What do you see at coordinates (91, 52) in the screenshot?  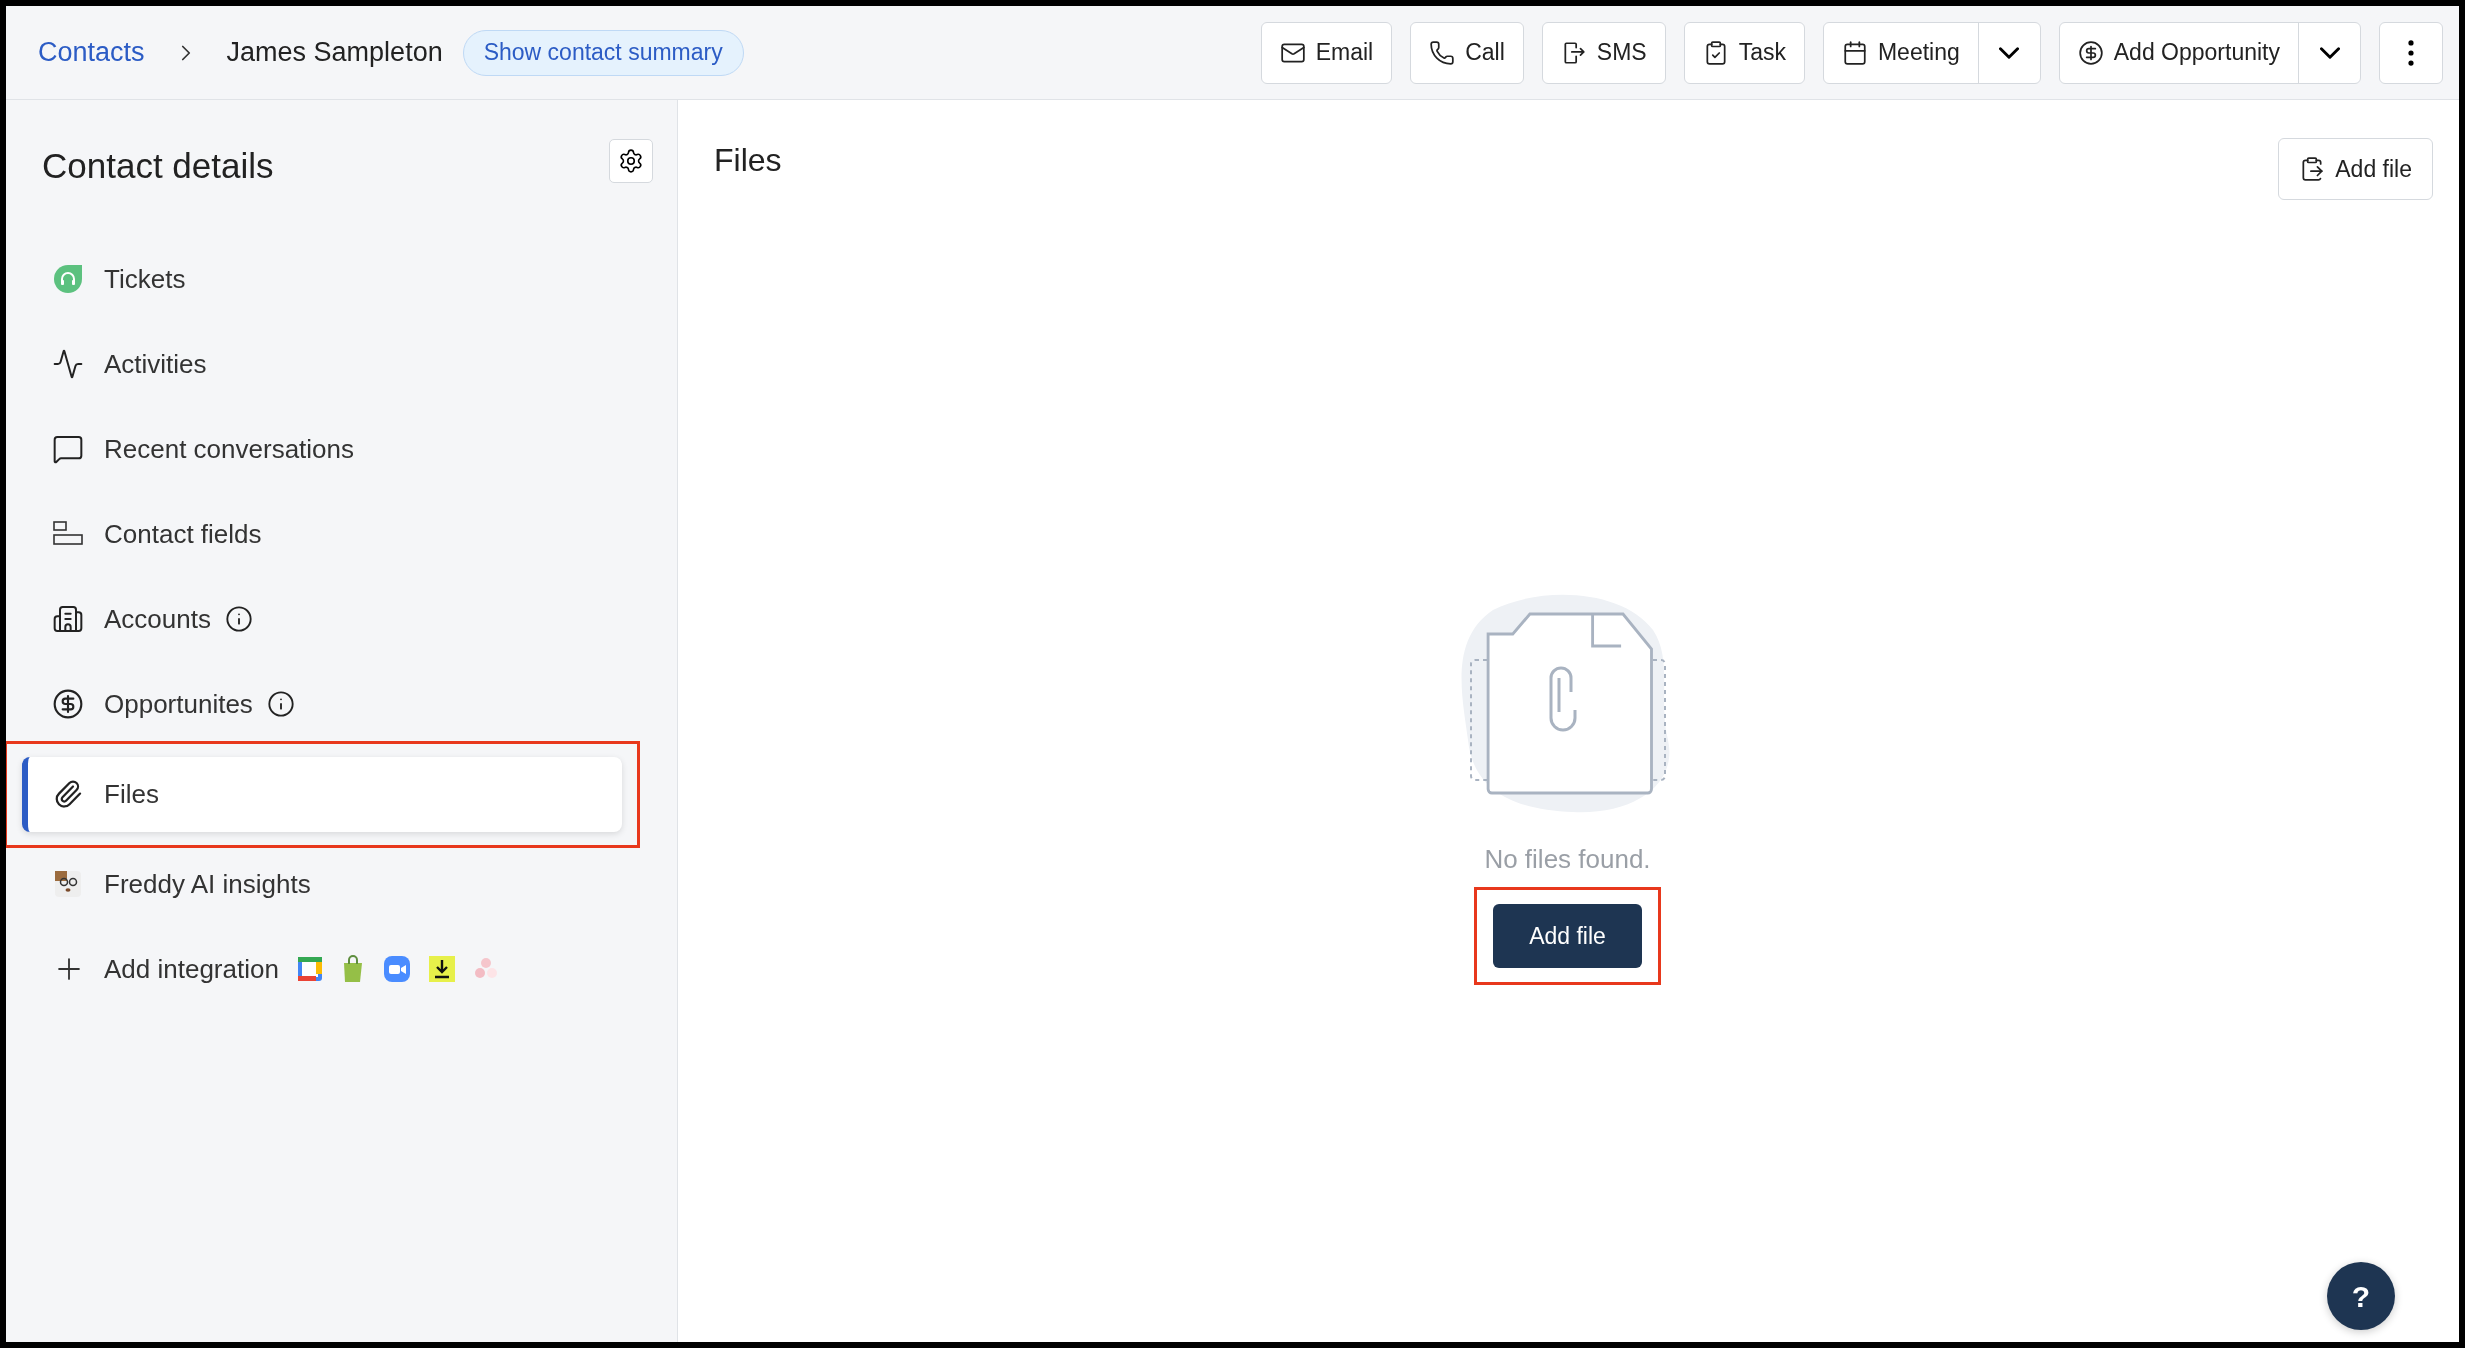 I see `breadcrumb-link: Contacts` at bounding box center [91, 52].